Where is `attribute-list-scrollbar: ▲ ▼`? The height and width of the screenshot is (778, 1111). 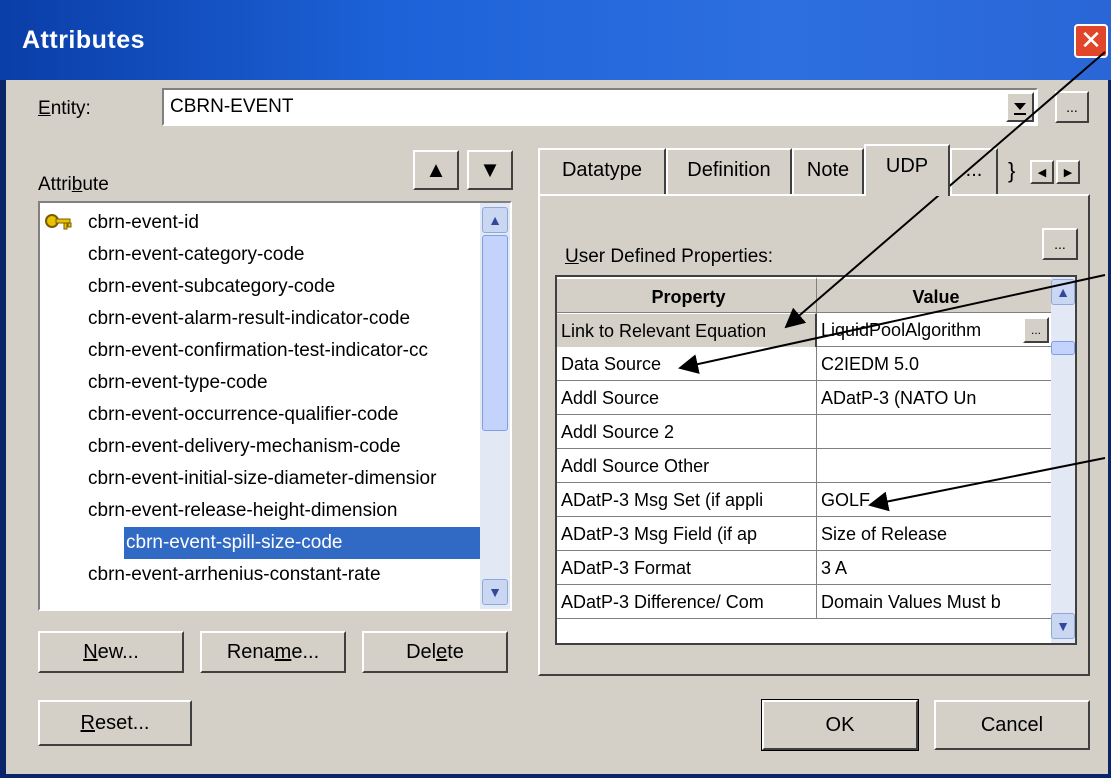
attribute-list-scrollbar: ▲ ▼ is located at coordinates (495, 406).